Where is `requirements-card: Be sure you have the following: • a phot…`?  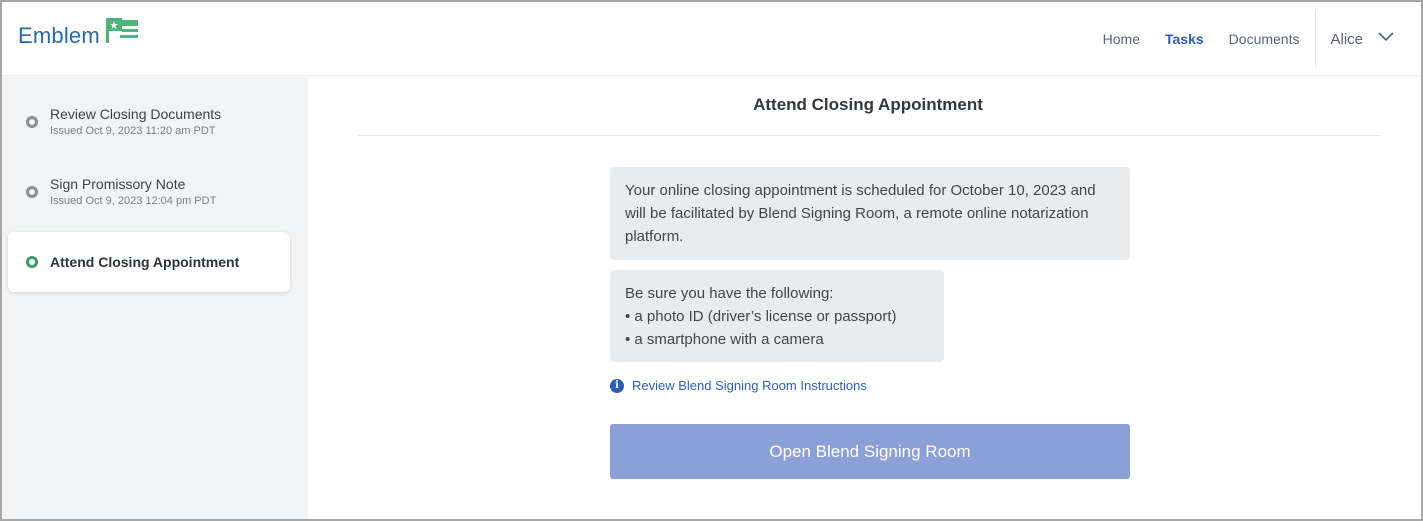
requirements-card: Be sure you have the following: • a phot… is located at coordinates (777, 316).